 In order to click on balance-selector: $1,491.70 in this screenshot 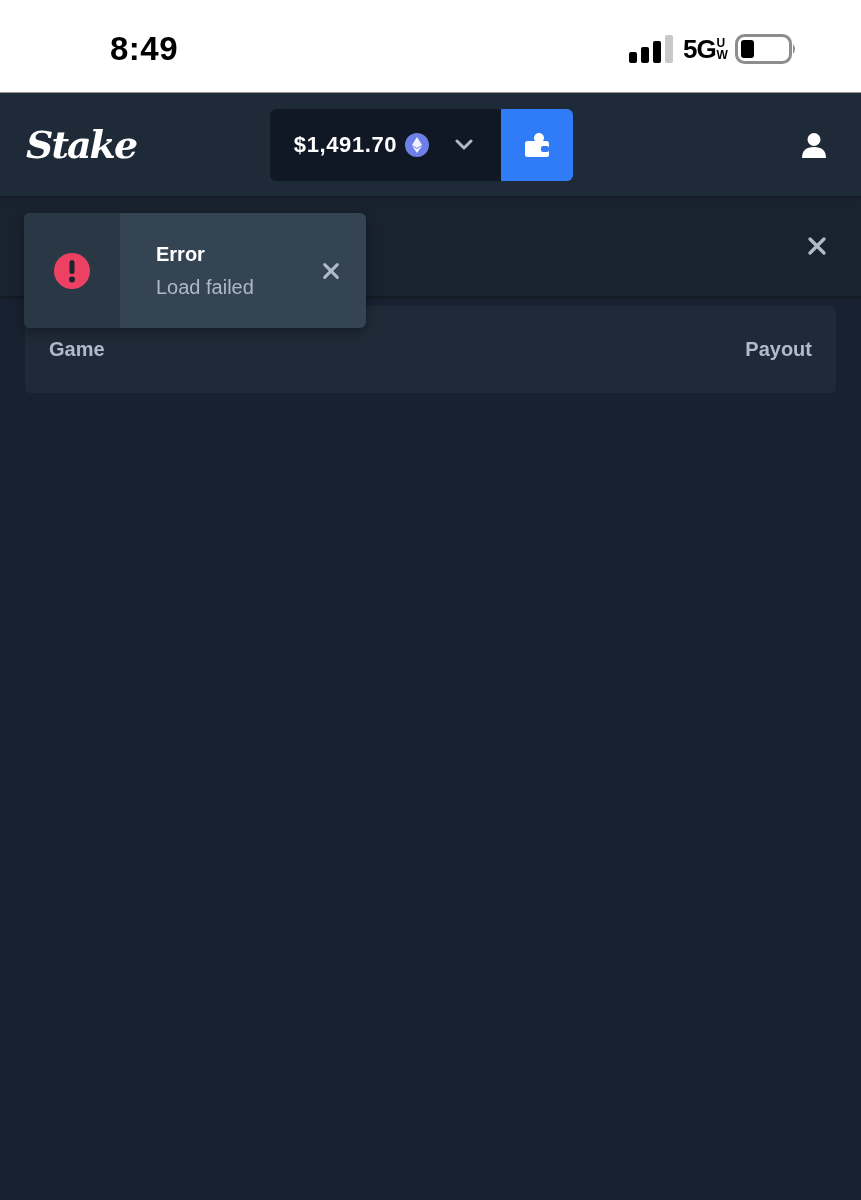, I will do `click(385, 144)`.